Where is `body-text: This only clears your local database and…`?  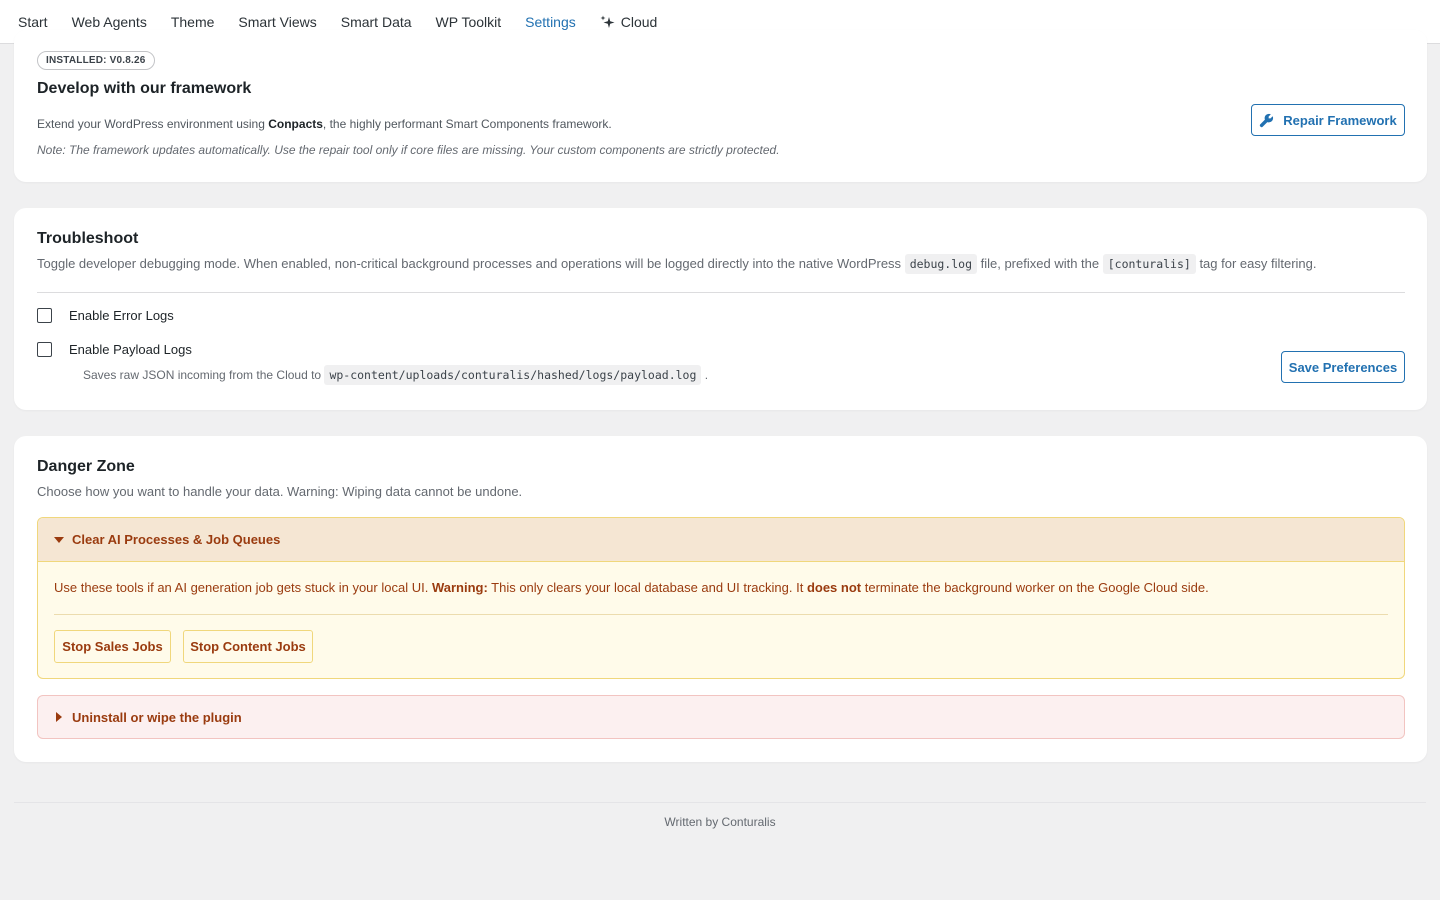
body-text: This only clears your local database and… is located at coordinates (647, 587).